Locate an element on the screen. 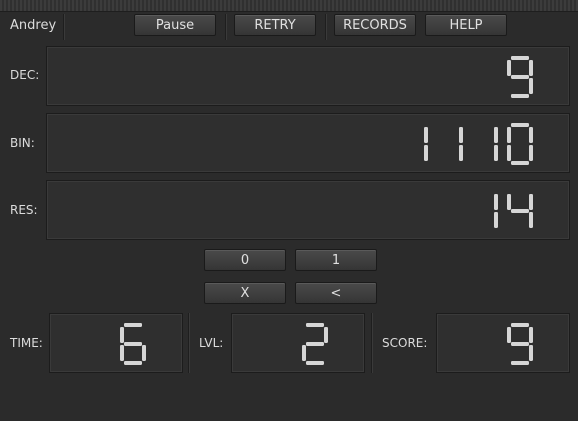 This screenshot has height=421, width=578. level-label: LVL: is located at coordinates (211, 343).